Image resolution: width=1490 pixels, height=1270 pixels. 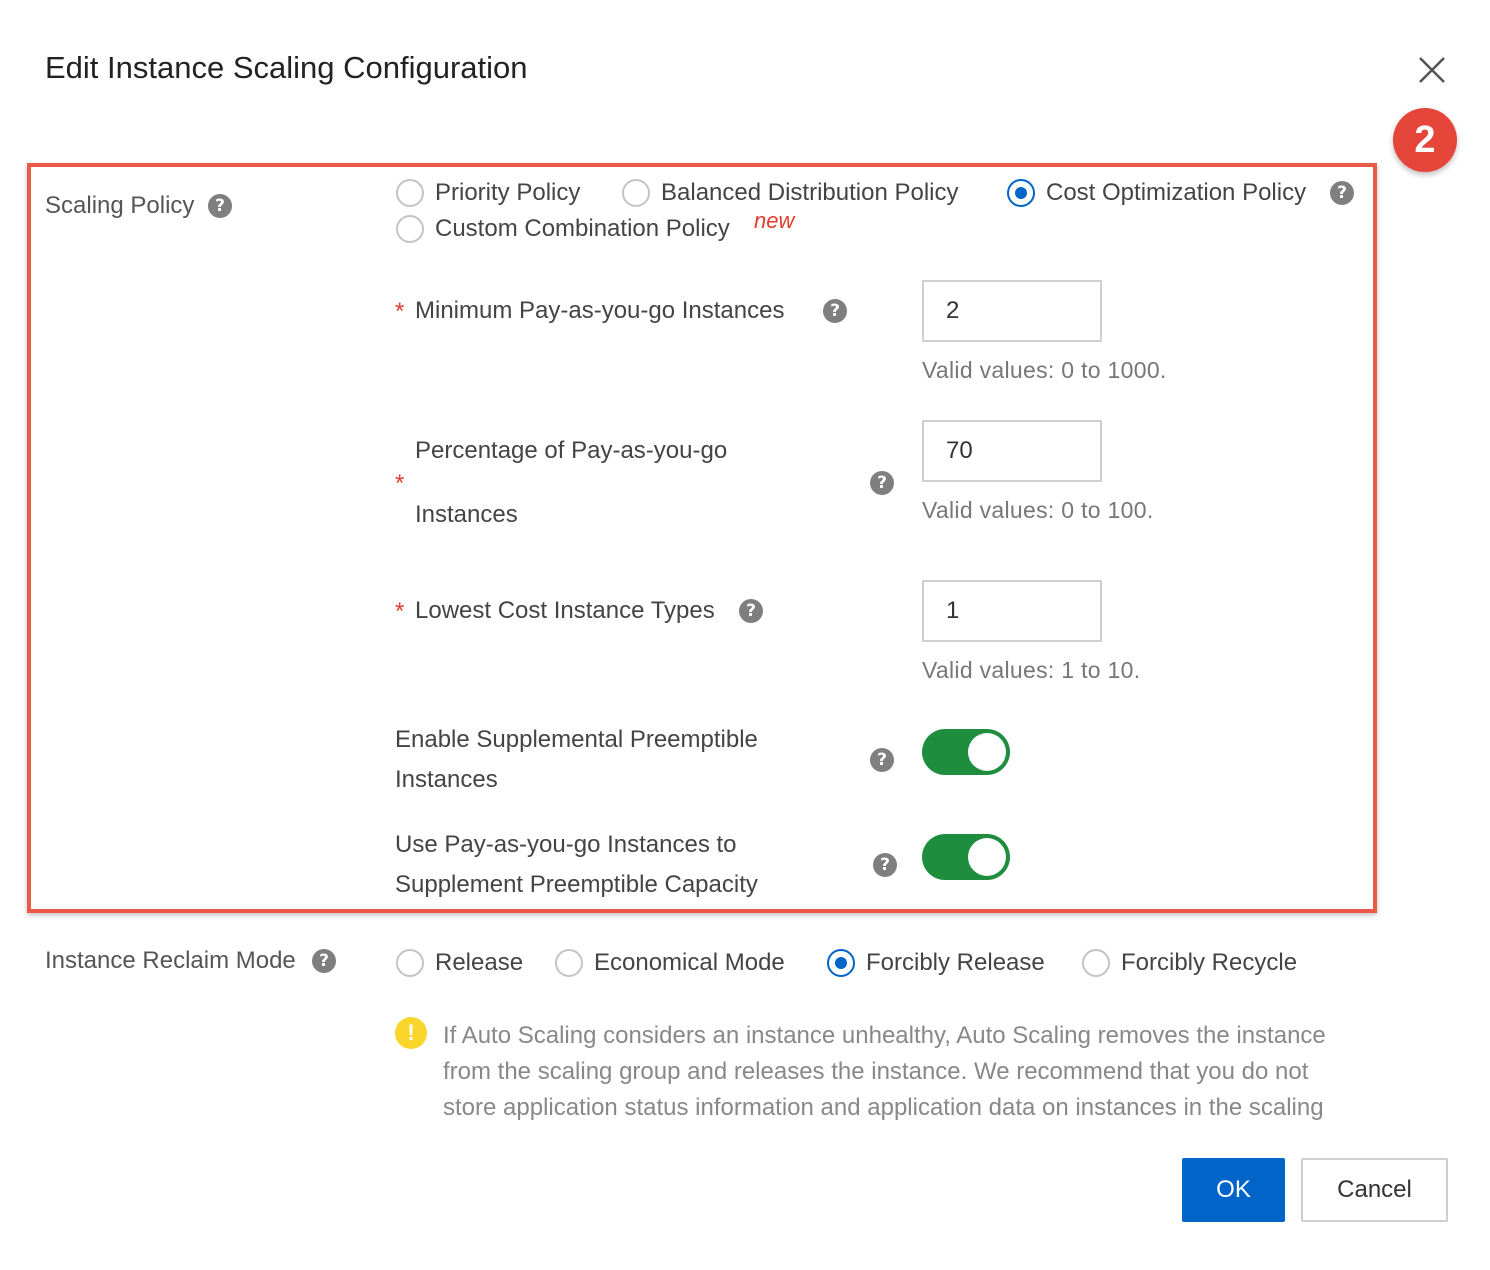 I want to click on radio-forcibly-release, so click(x=841, y=963).